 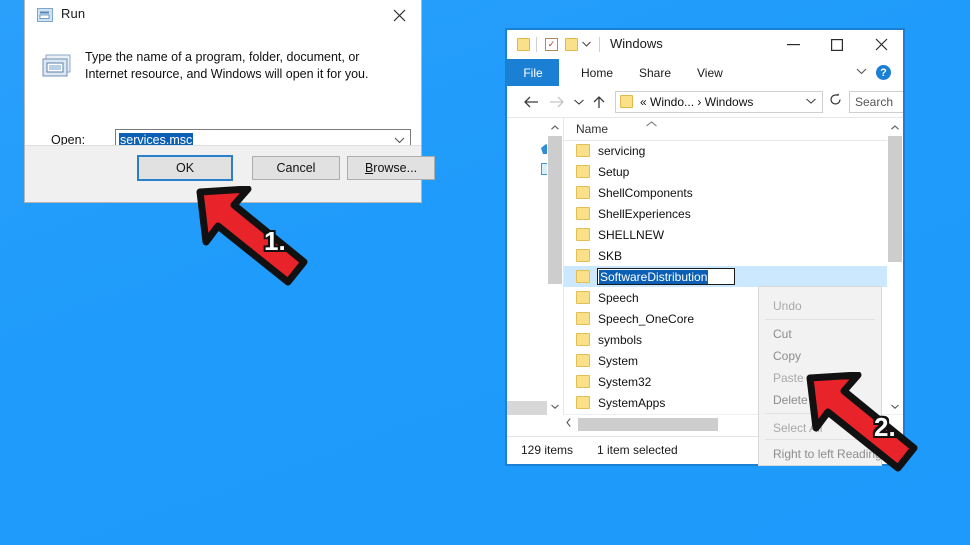 I want to click on file-name: SKB, so click(x=610, y=255).